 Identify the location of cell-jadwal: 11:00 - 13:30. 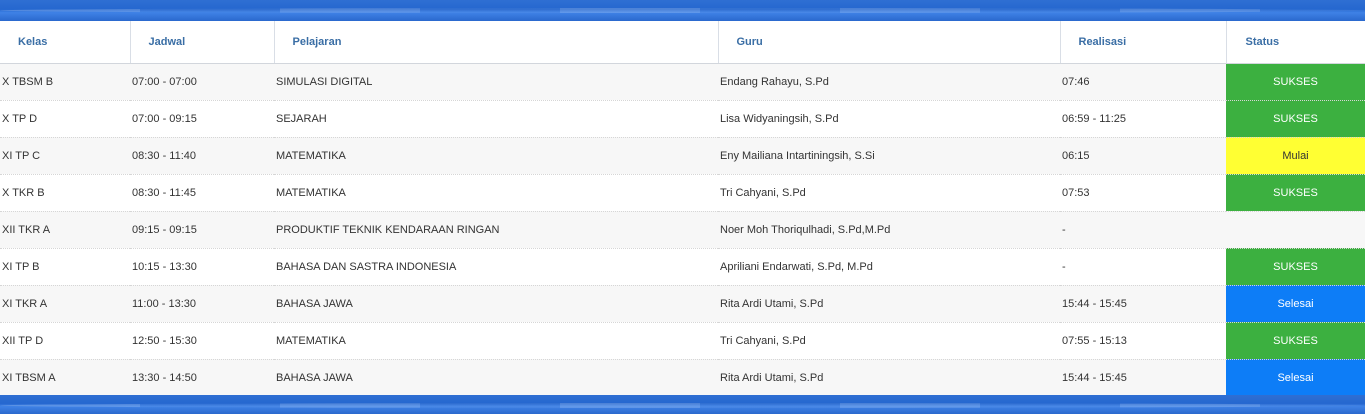
(202, 304).